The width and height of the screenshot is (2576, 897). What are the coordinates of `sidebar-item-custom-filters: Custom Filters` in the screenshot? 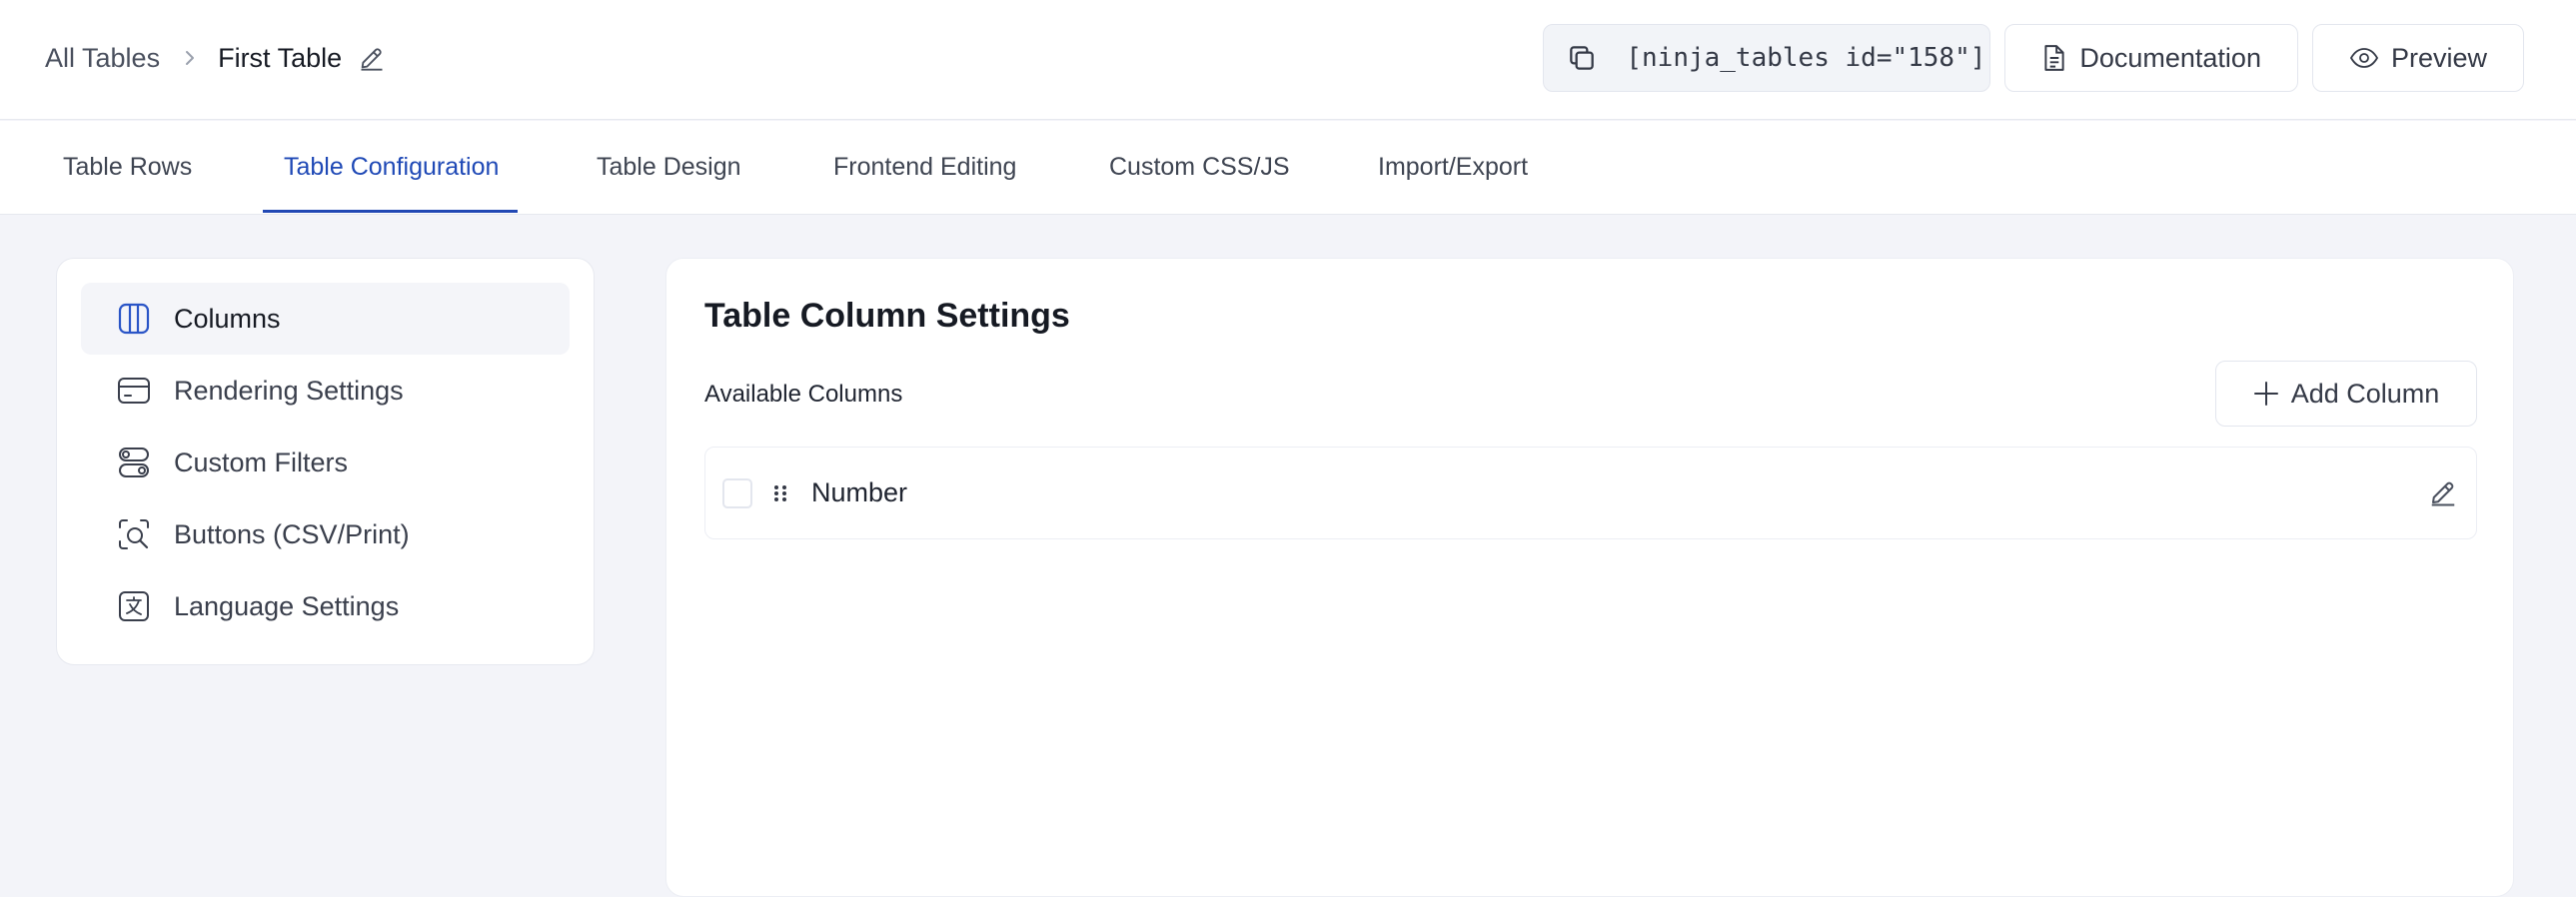 It's located at (325, 463).